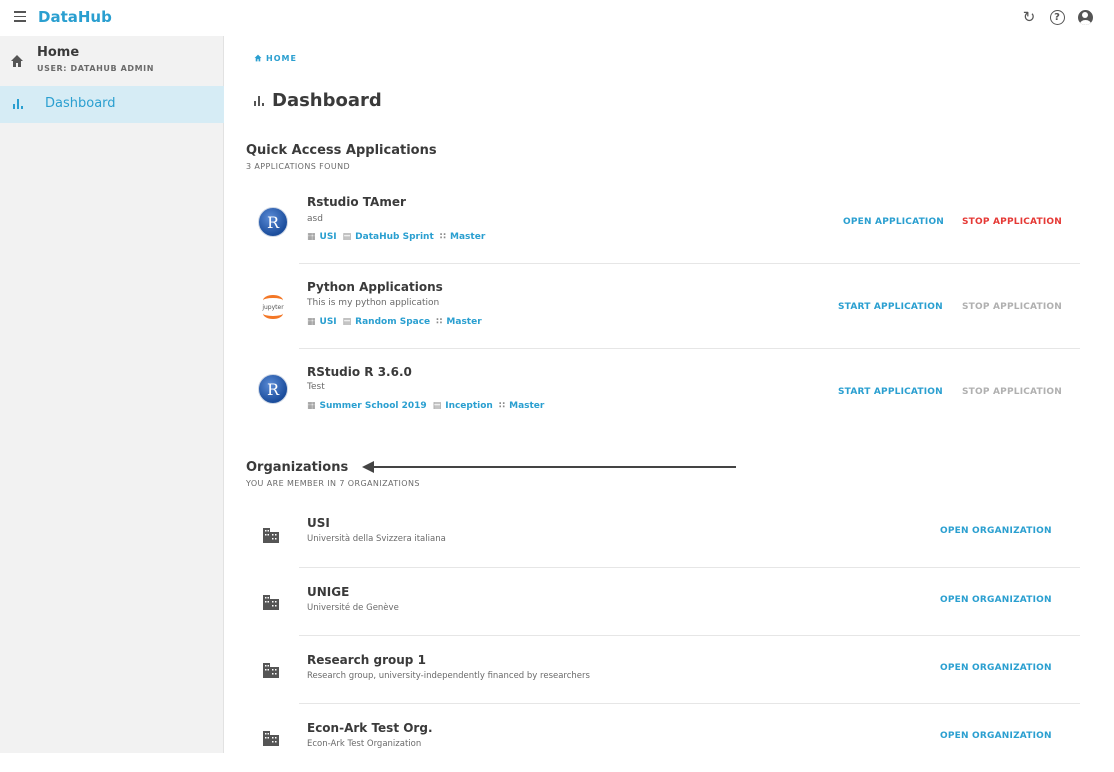 The height and width of the screenshot is (772, 1114). I want to click on quick-access-count: 3 APPLICATIONS FOUND, so click(298, 166).